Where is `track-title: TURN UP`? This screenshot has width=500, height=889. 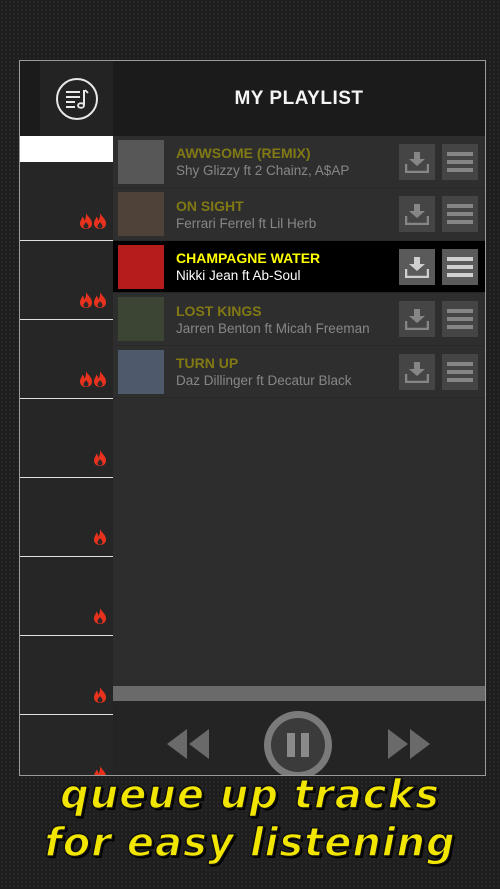 track-title: TURN UP is located at coordinates (207, 363).